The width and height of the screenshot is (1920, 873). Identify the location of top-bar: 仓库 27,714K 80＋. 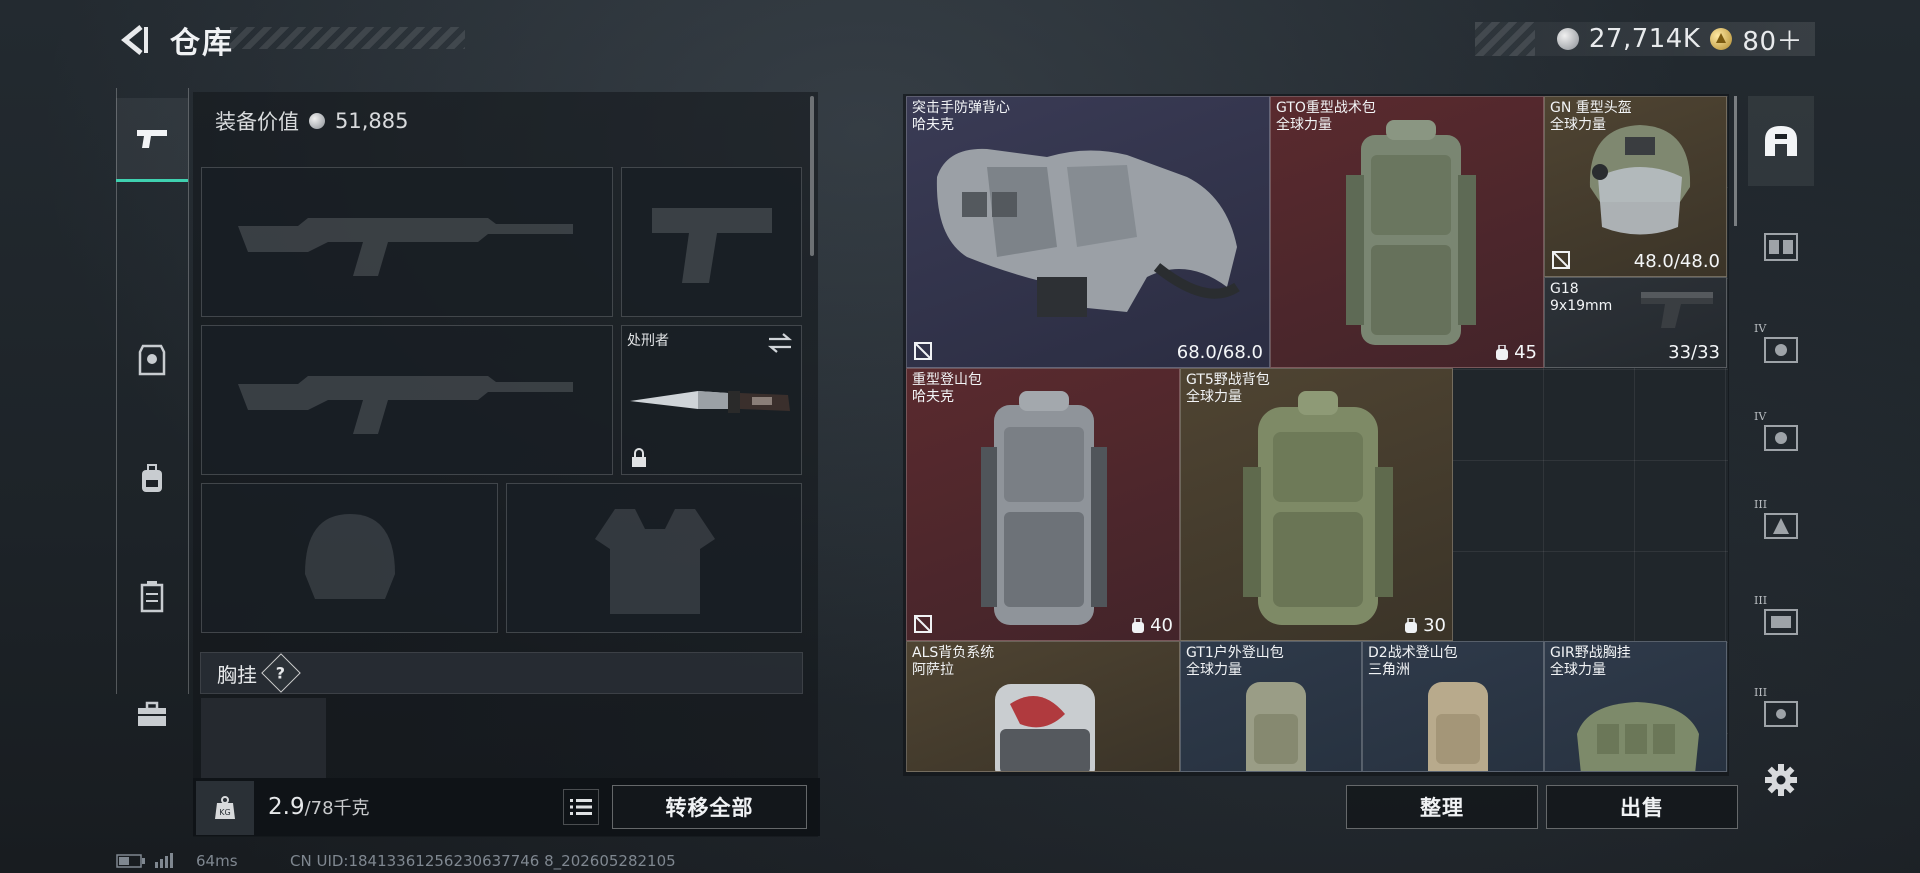
(960, 40).